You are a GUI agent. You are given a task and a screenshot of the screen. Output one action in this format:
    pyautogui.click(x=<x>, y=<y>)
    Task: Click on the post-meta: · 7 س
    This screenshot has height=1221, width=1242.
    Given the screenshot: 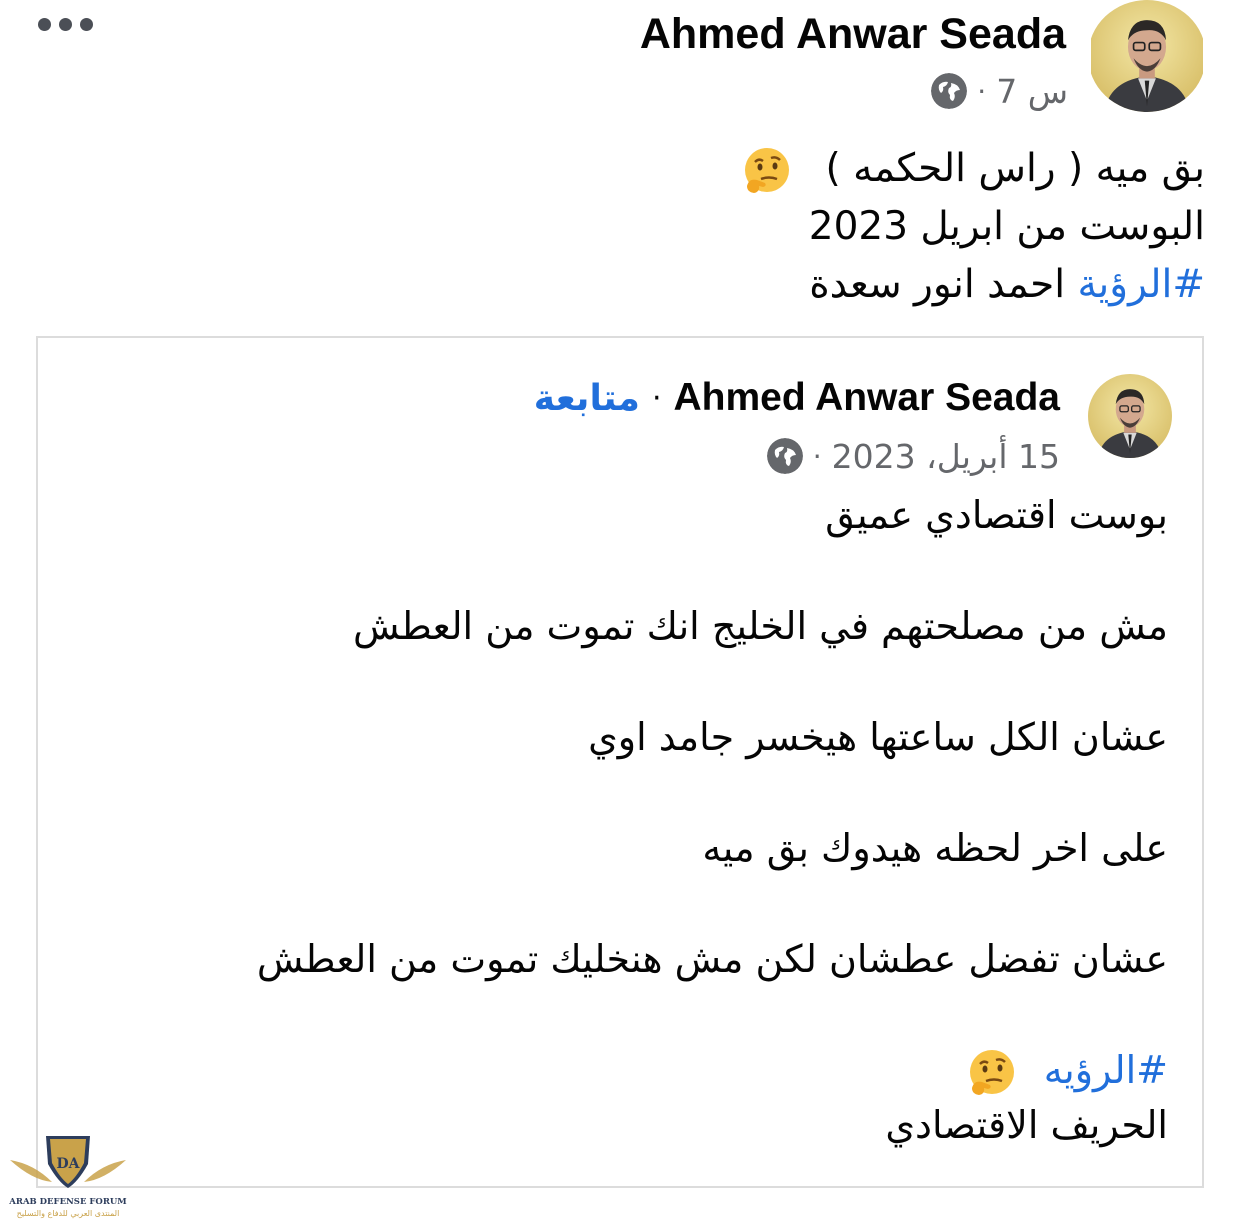 What is the action you would take?
    pyautogui.click(x=999, y=91)
    